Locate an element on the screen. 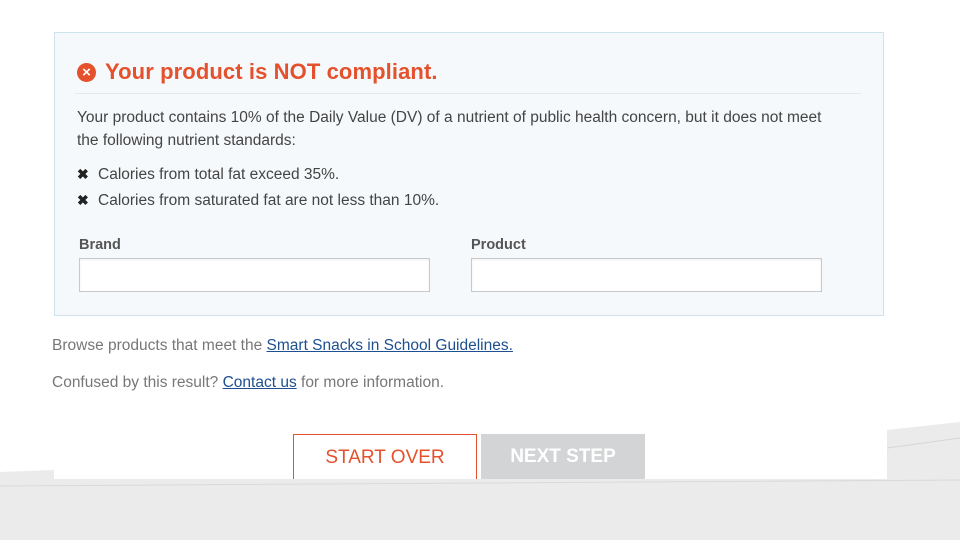  confused-suffix: for more information. is located at coordinates (370, 382).